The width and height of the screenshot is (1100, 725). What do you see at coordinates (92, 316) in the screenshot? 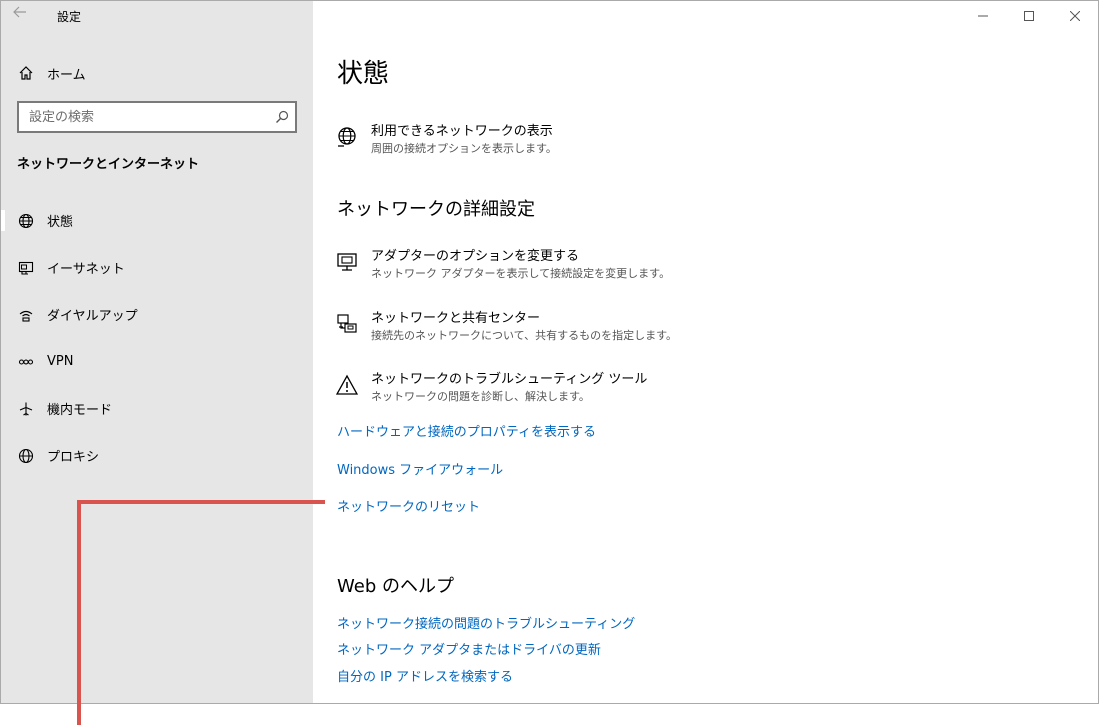
I see `sidebar-item-label: ダイヤルアップ` at bounding box center [92, 316].